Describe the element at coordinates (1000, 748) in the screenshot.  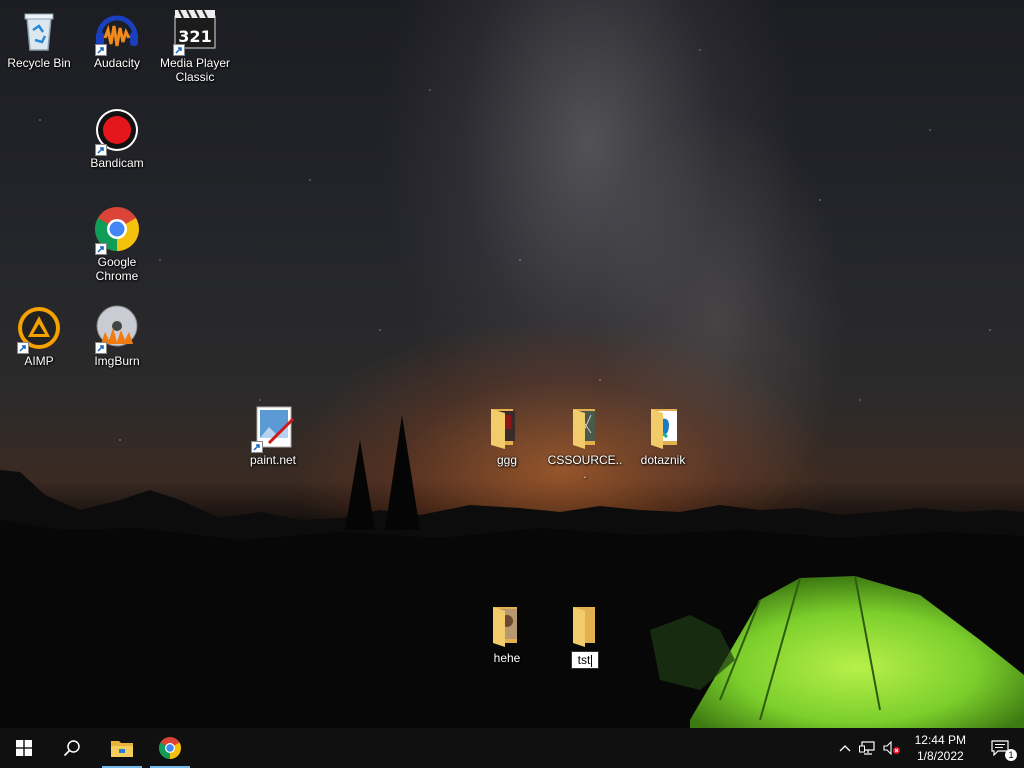
I see `action-center-button: 1` at that location.